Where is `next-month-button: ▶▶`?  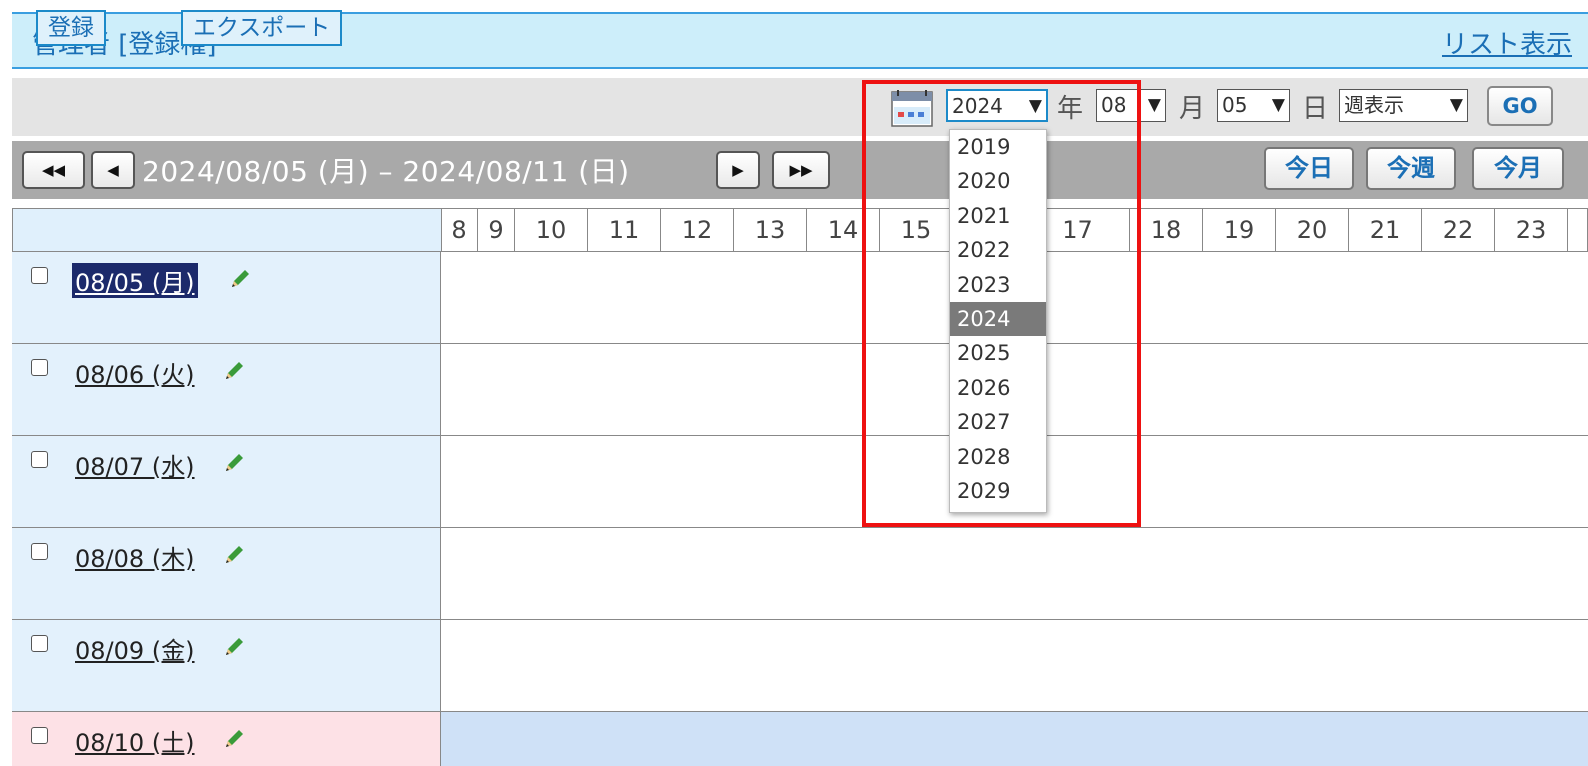
next-month-button: ▶▶ is located at coordinates (801, 170).